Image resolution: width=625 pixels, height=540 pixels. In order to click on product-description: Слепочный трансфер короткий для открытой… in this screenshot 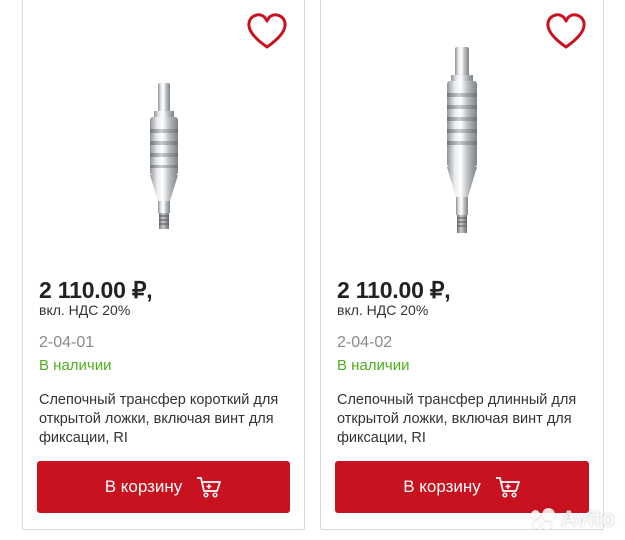, I will do `click(166, 419)`.